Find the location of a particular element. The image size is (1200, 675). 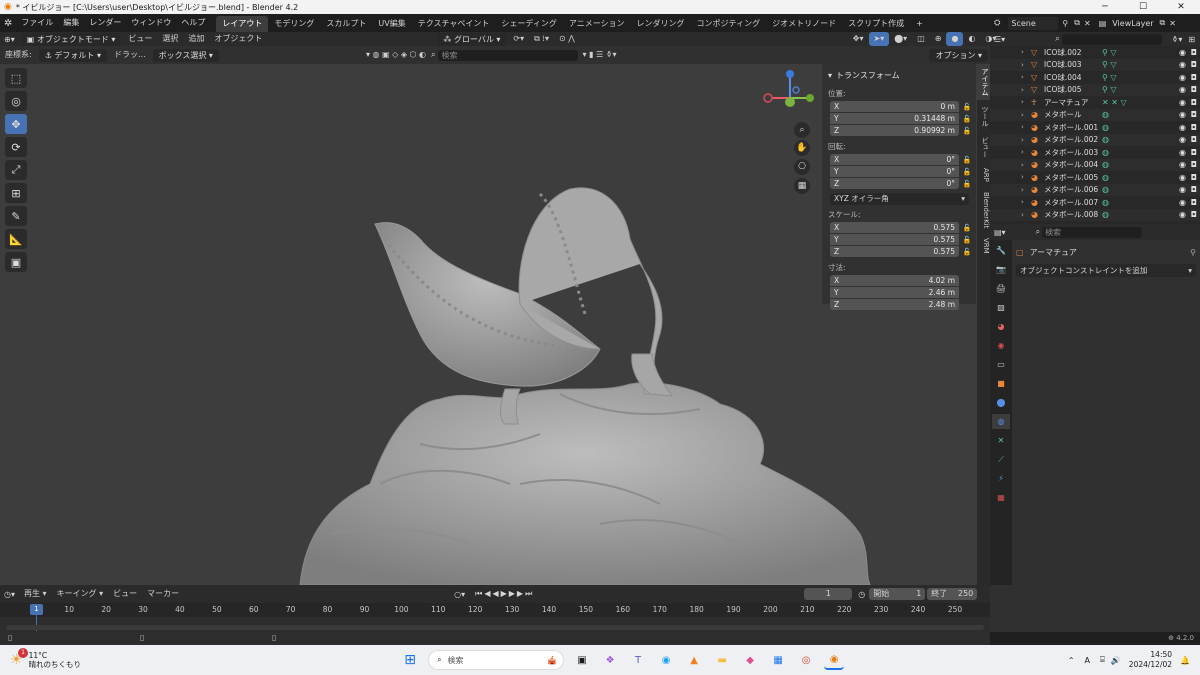

tab-layout: レイアウト is located at coordinates (242, 24).